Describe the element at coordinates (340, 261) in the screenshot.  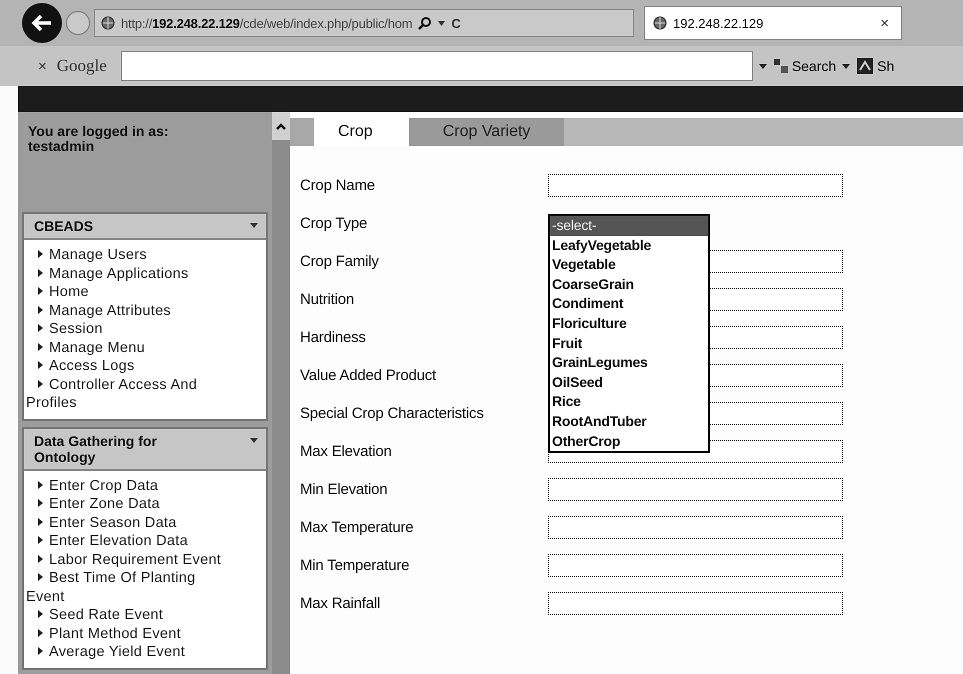
I see `field-label: Crop Family` at that location.